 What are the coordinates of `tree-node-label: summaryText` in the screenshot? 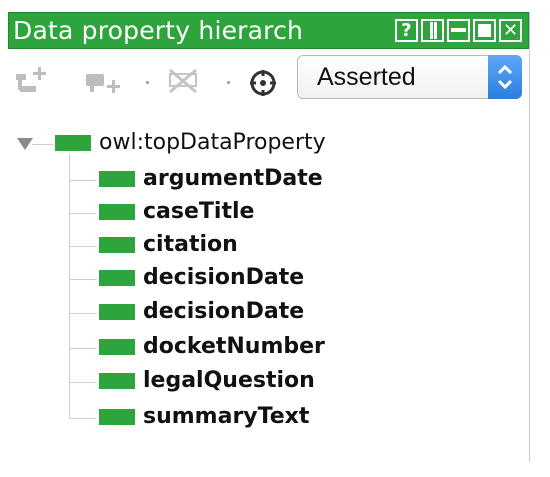 It's located at (226, 416).